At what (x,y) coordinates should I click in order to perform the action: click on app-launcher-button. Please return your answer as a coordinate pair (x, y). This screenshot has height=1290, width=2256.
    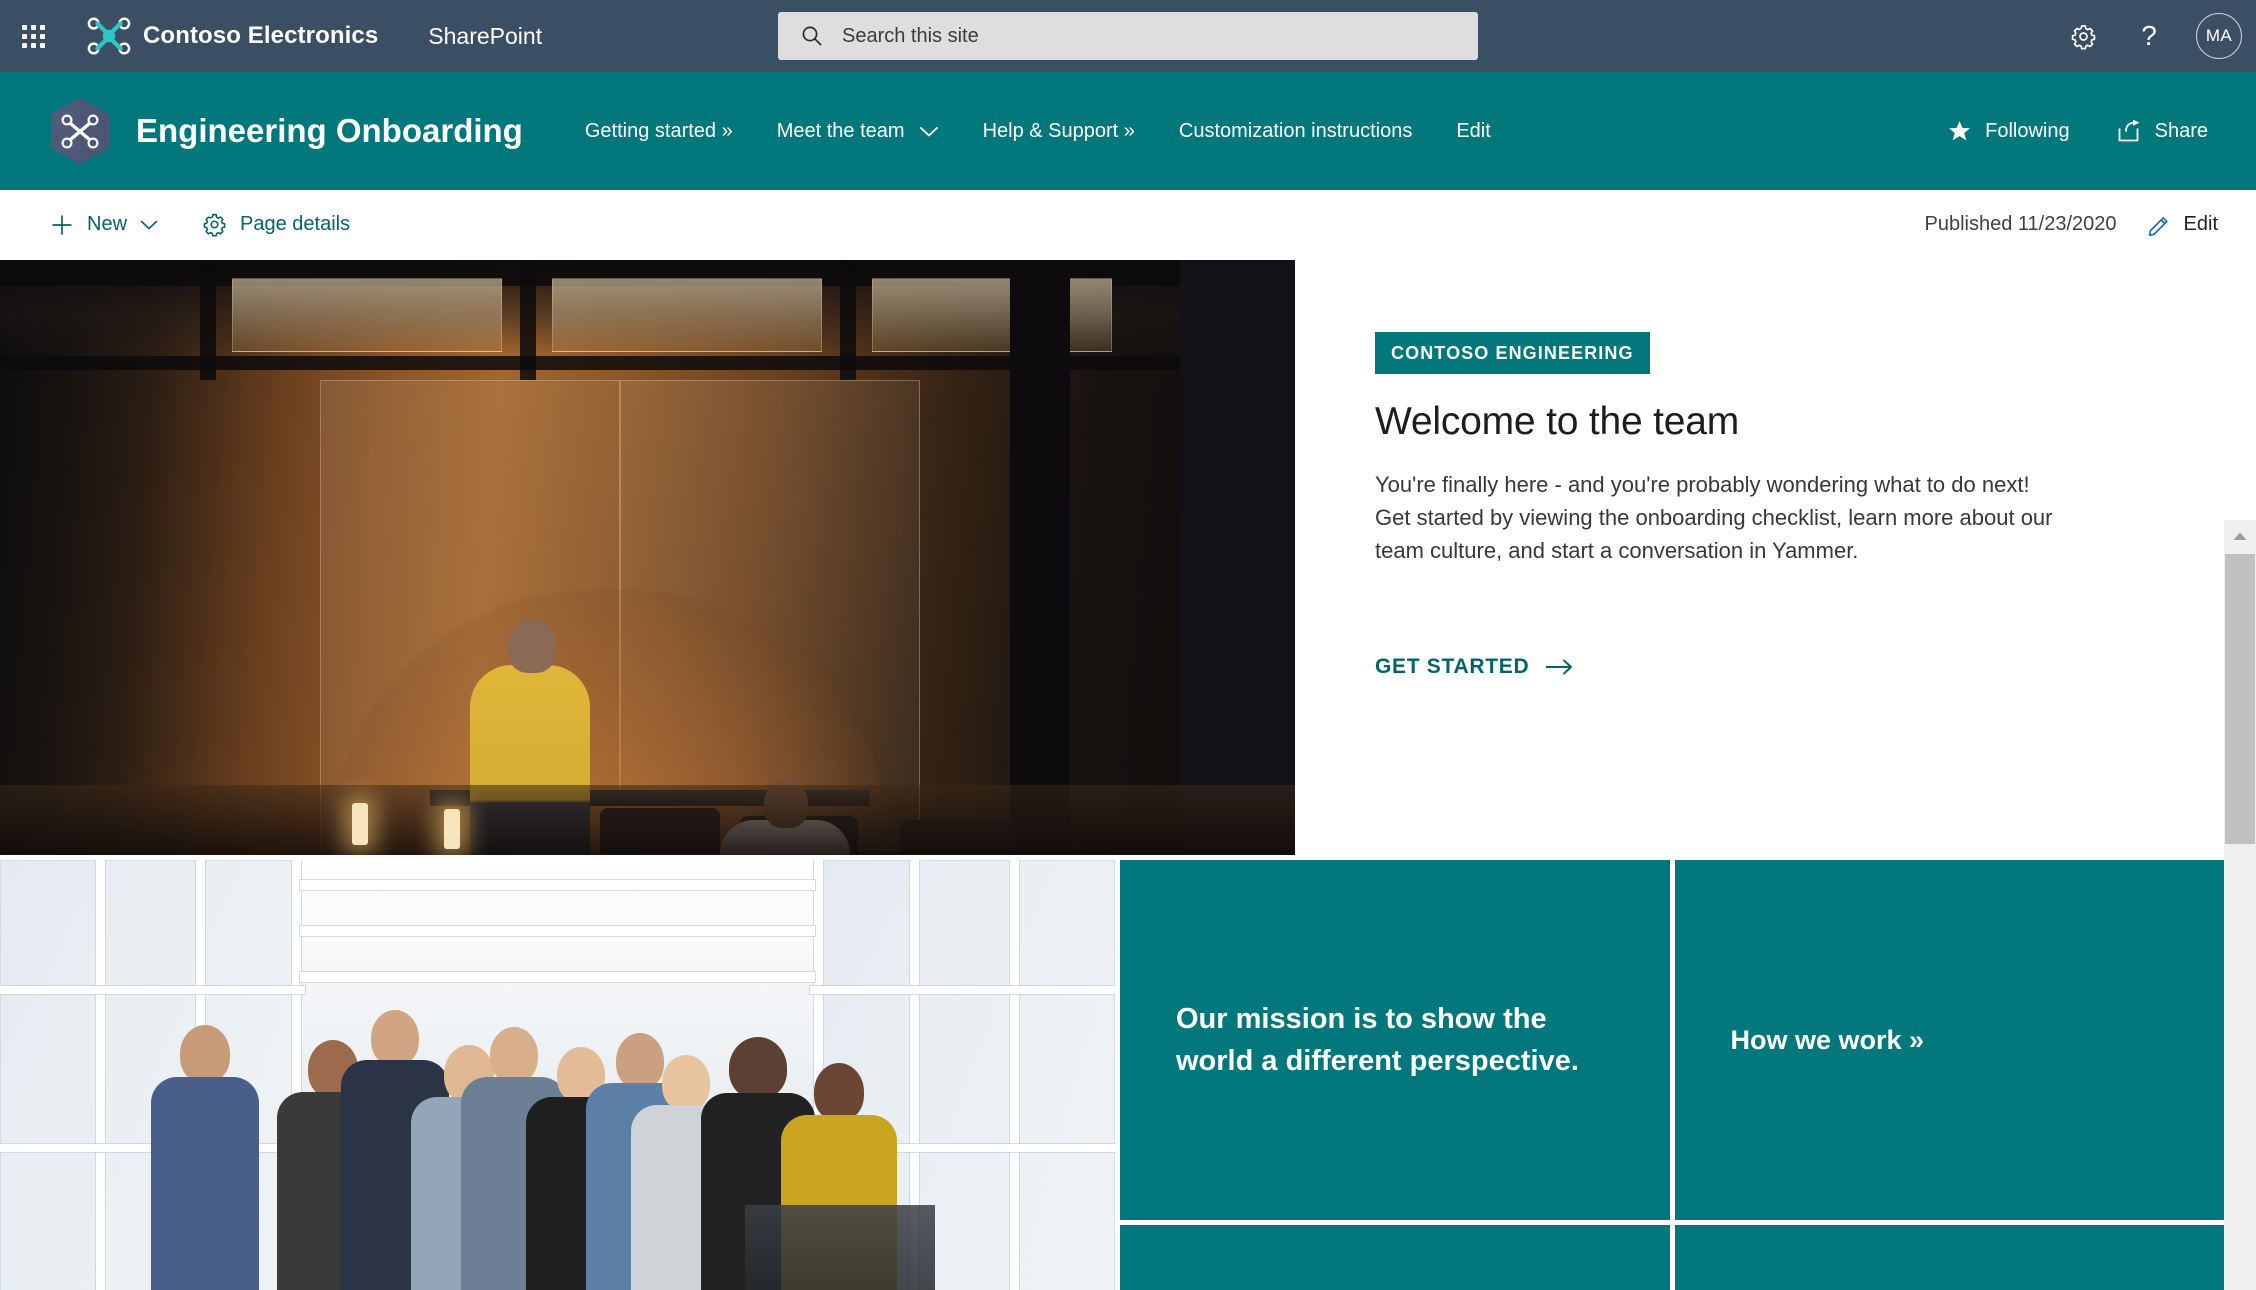
    Looking at the image, I should click on (33, 36).